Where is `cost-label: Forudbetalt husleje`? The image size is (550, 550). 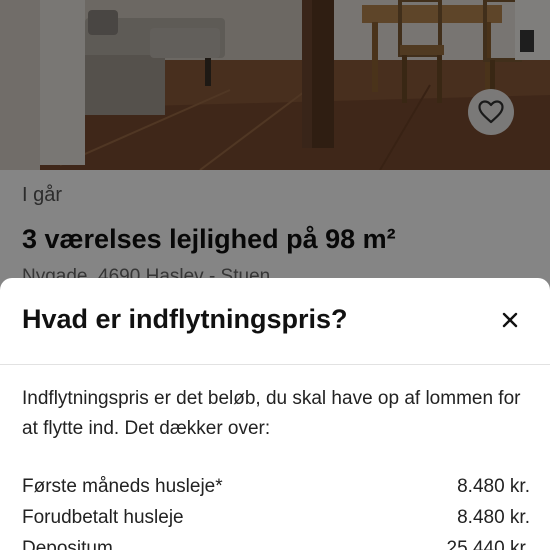
cost-label: Forudbetalt husleje is located at coordinates (103, 517).